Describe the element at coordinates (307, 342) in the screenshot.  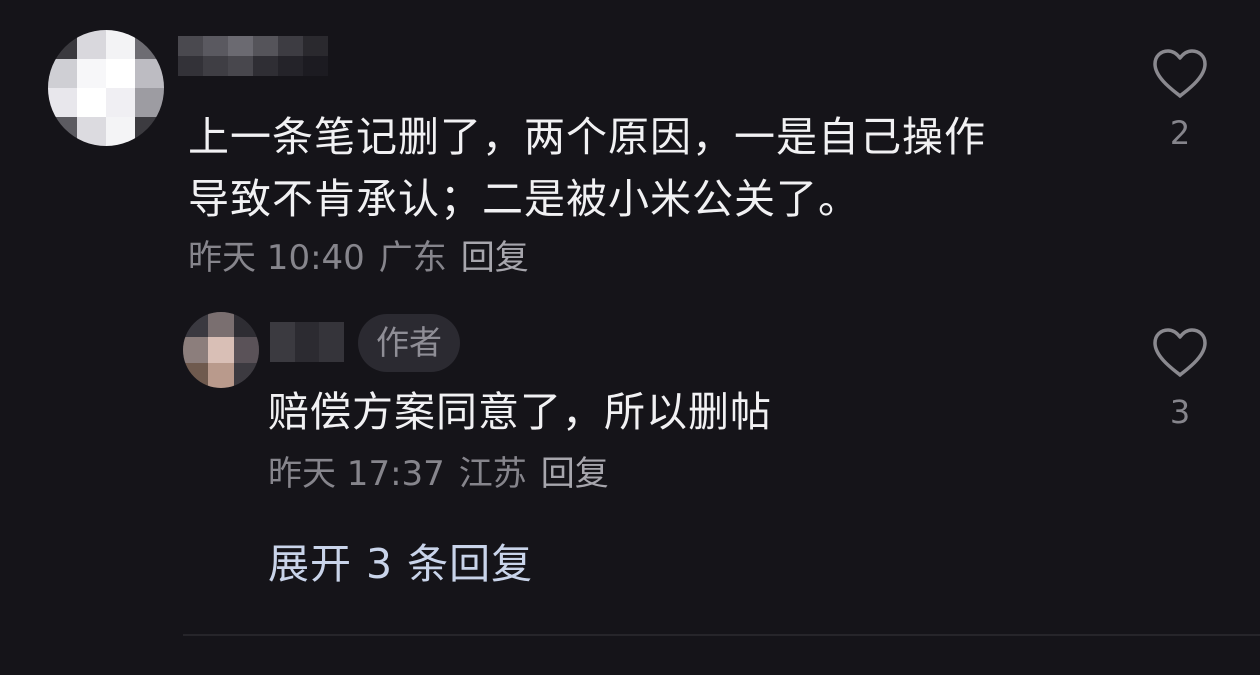
I see `username-author-pixelated` at that location.